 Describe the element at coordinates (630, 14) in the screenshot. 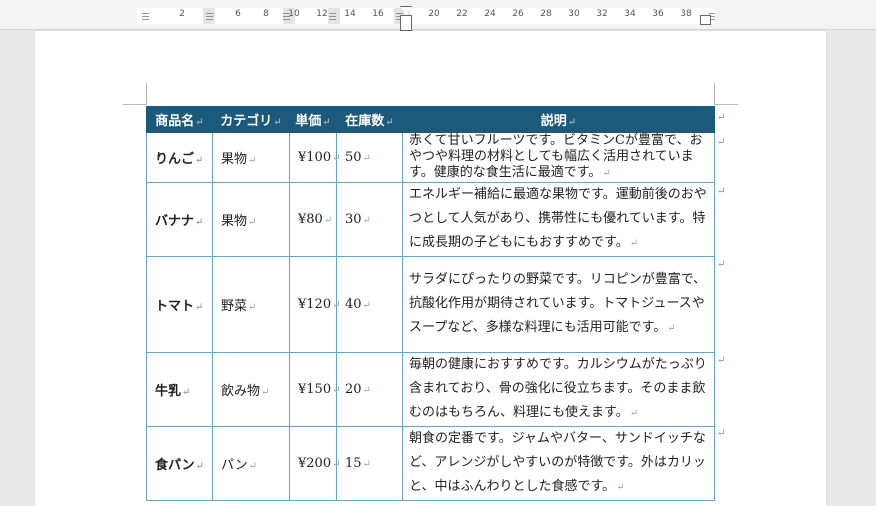

I see `ruler-tick: 34` at that location.